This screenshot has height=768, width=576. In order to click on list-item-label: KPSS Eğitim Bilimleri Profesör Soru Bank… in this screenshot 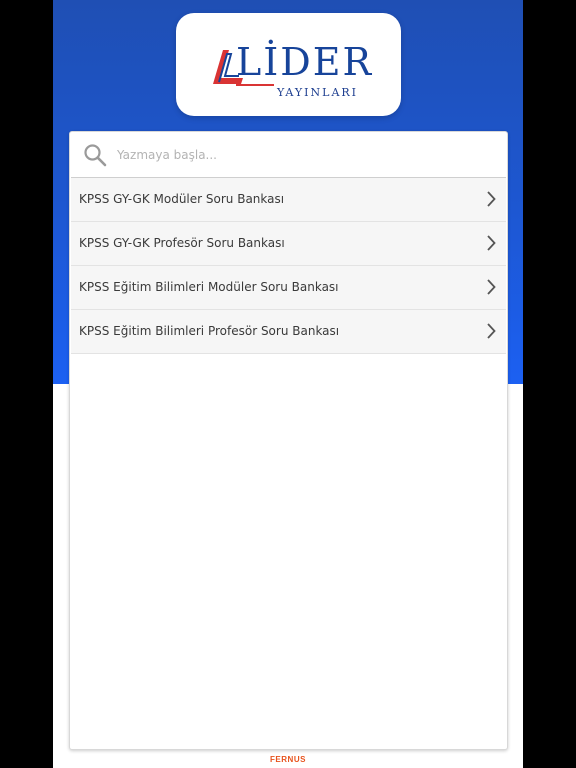, I will do `click(209, 331)`.